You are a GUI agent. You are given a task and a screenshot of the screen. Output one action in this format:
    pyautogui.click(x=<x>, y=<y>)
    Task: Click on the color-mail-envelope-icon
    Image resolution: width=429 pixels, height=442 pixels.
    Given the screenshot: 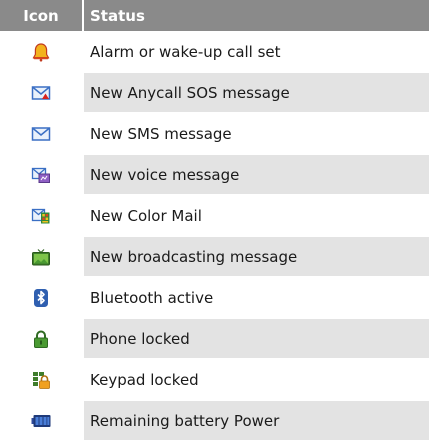 What is the action you would take?
    pyautogui.click(x=41, y=216)
    